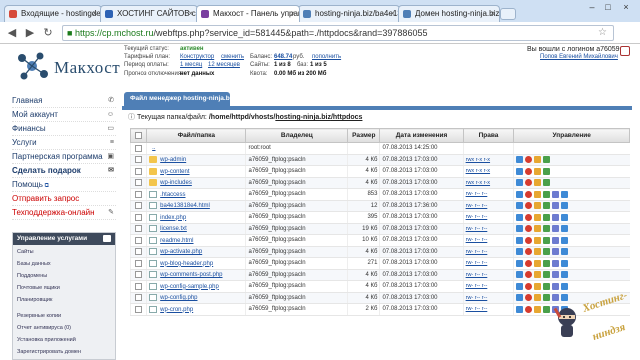 The image size is (640, 360). I want to click on file-name-link: wp-includes, so click(176, 183).